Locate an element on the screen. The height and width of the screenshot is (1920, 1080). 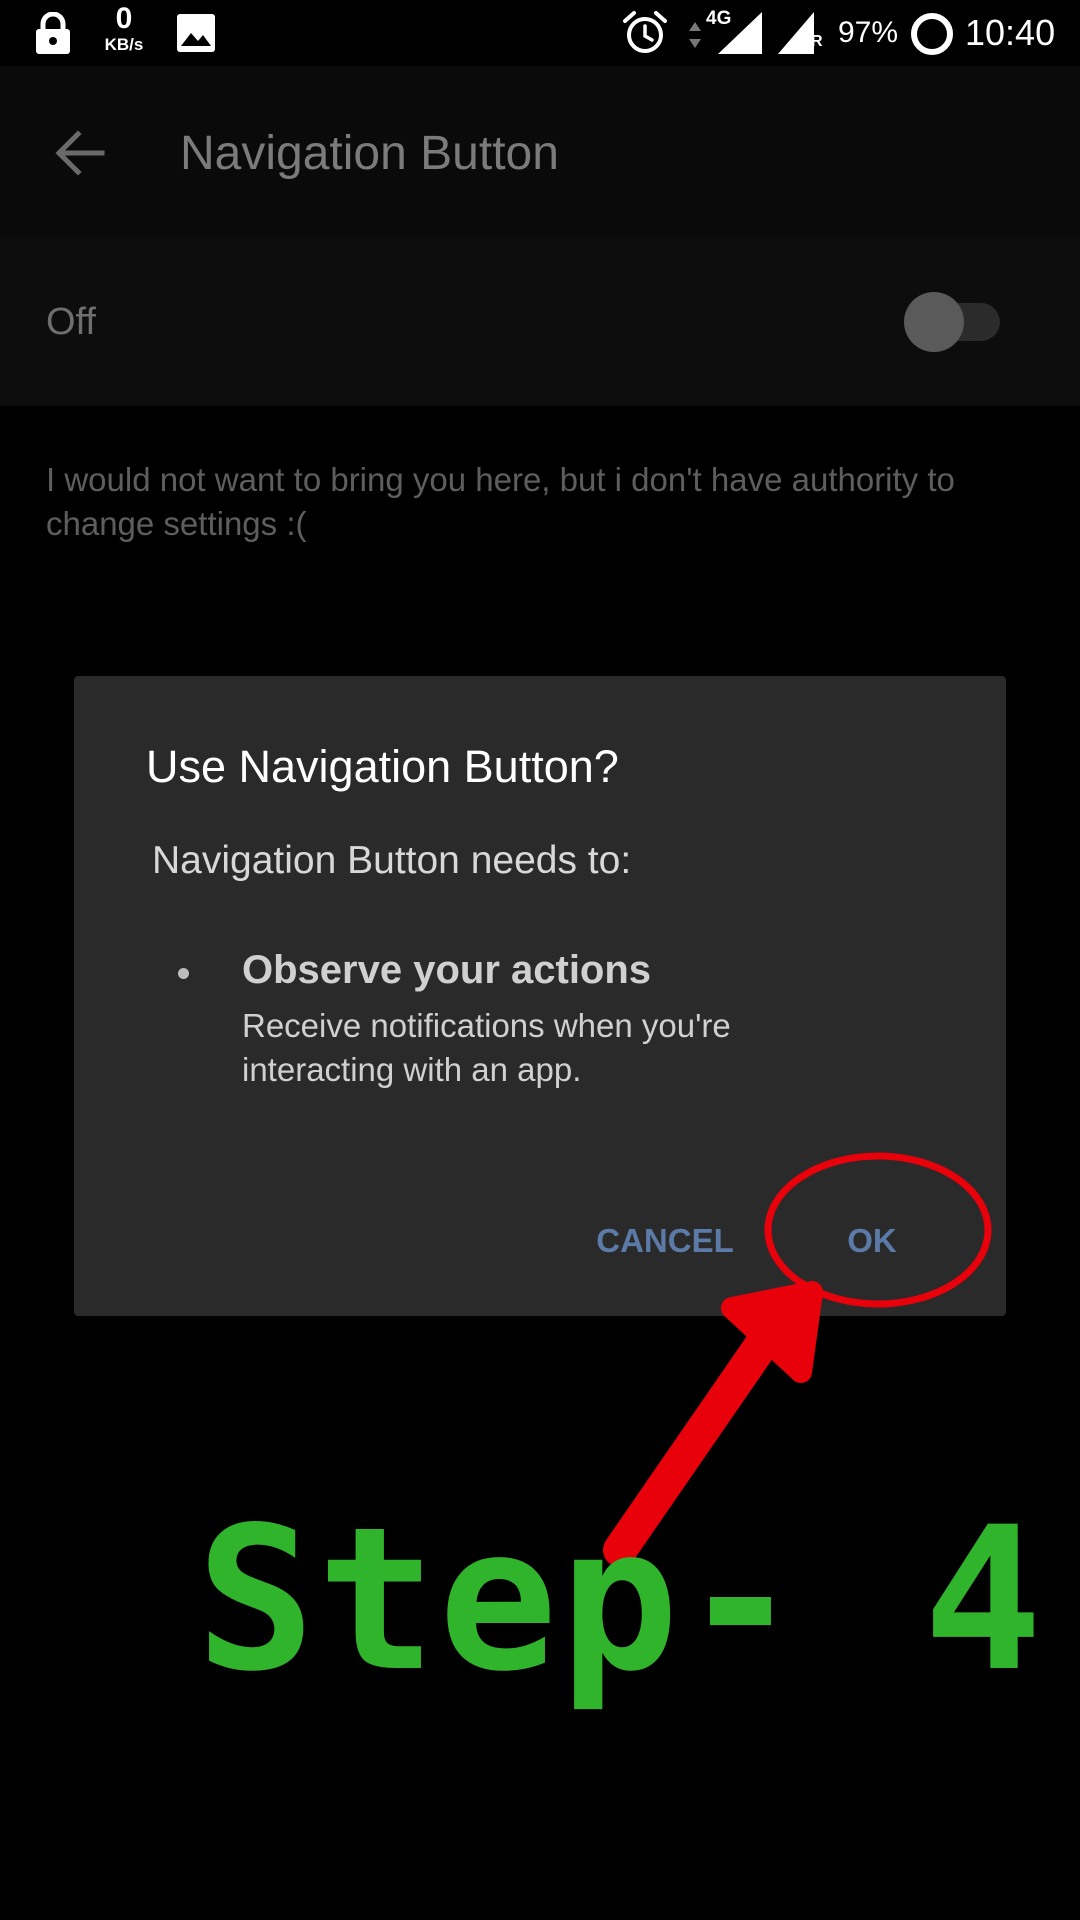
alarm-icon is located at coordinates (645, 32).